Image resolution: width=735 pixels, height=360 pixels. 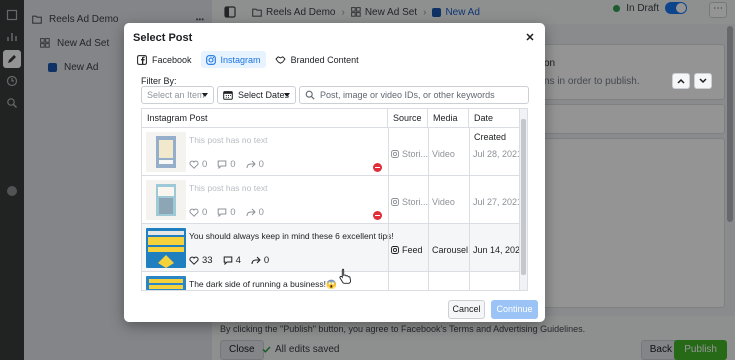 What do you see at coordinates (450, 250) in the screenshot?
I see `post-media-type: Carousel` at bounding box center [450, 250].